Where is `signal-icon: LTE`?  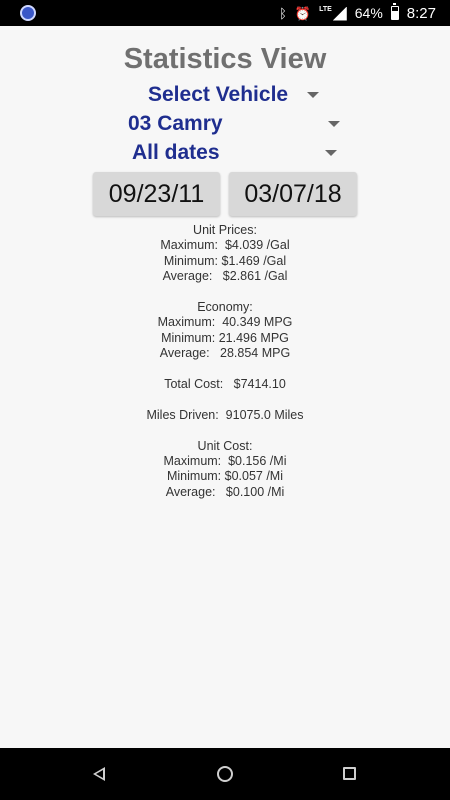
signal-icon: LTE is located at coordinates (333, 13).